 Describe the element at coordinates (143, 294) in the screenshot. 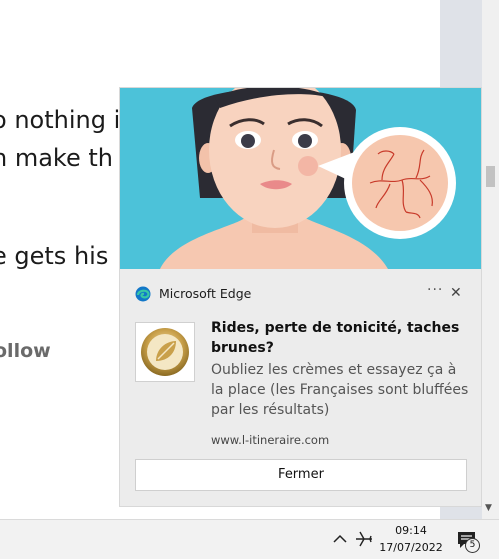

I see `edge-logo-icon` at that location.